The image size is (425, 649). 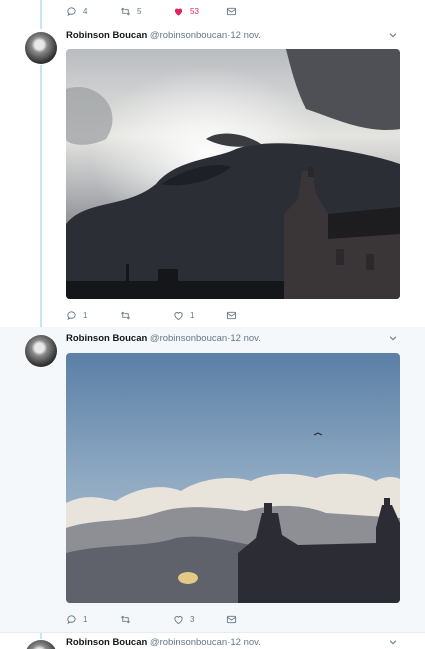 I want to click on reply-count: 4, so click(x=85, y=11).